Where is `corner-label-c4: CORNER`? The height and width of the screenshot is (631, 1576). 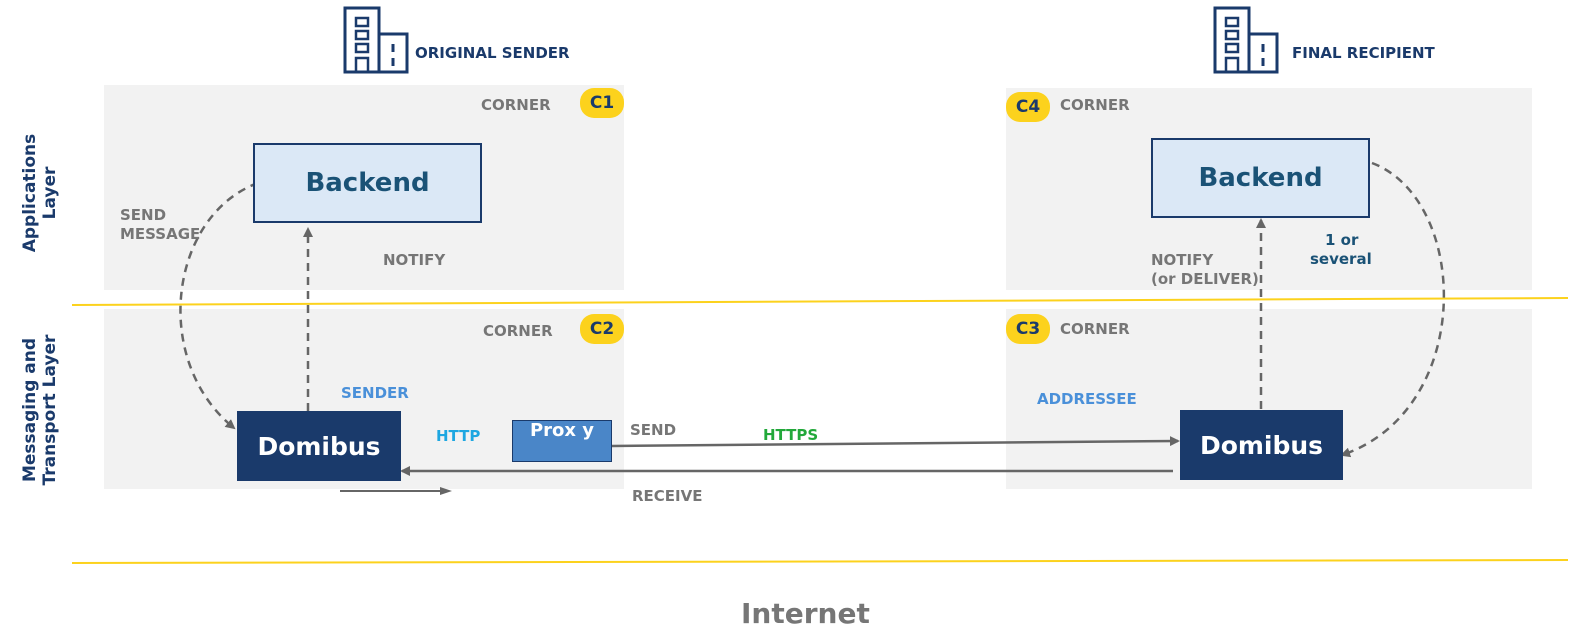 corner-label-c4: CORNER is located at coordinates (1095, 105).